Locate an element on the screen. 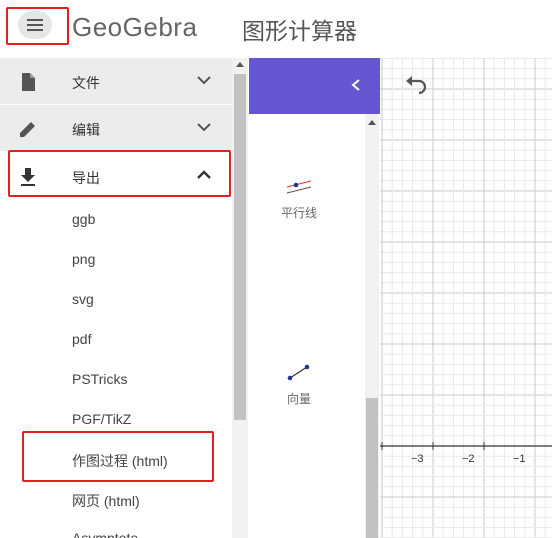 This screenshot has width=552, height=538. export-option-pgf-tikz: PGF/TikZ is located at coordinates (101, 419).